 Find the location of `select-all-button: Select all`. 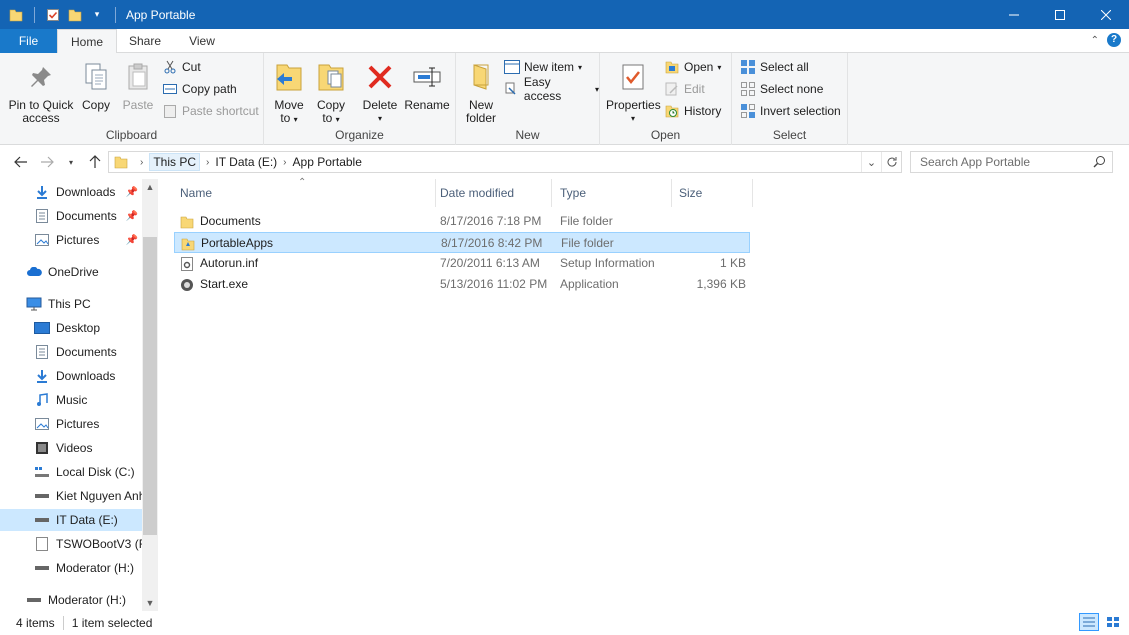

select-all-button: Select all is located at coordinates (774, 67).